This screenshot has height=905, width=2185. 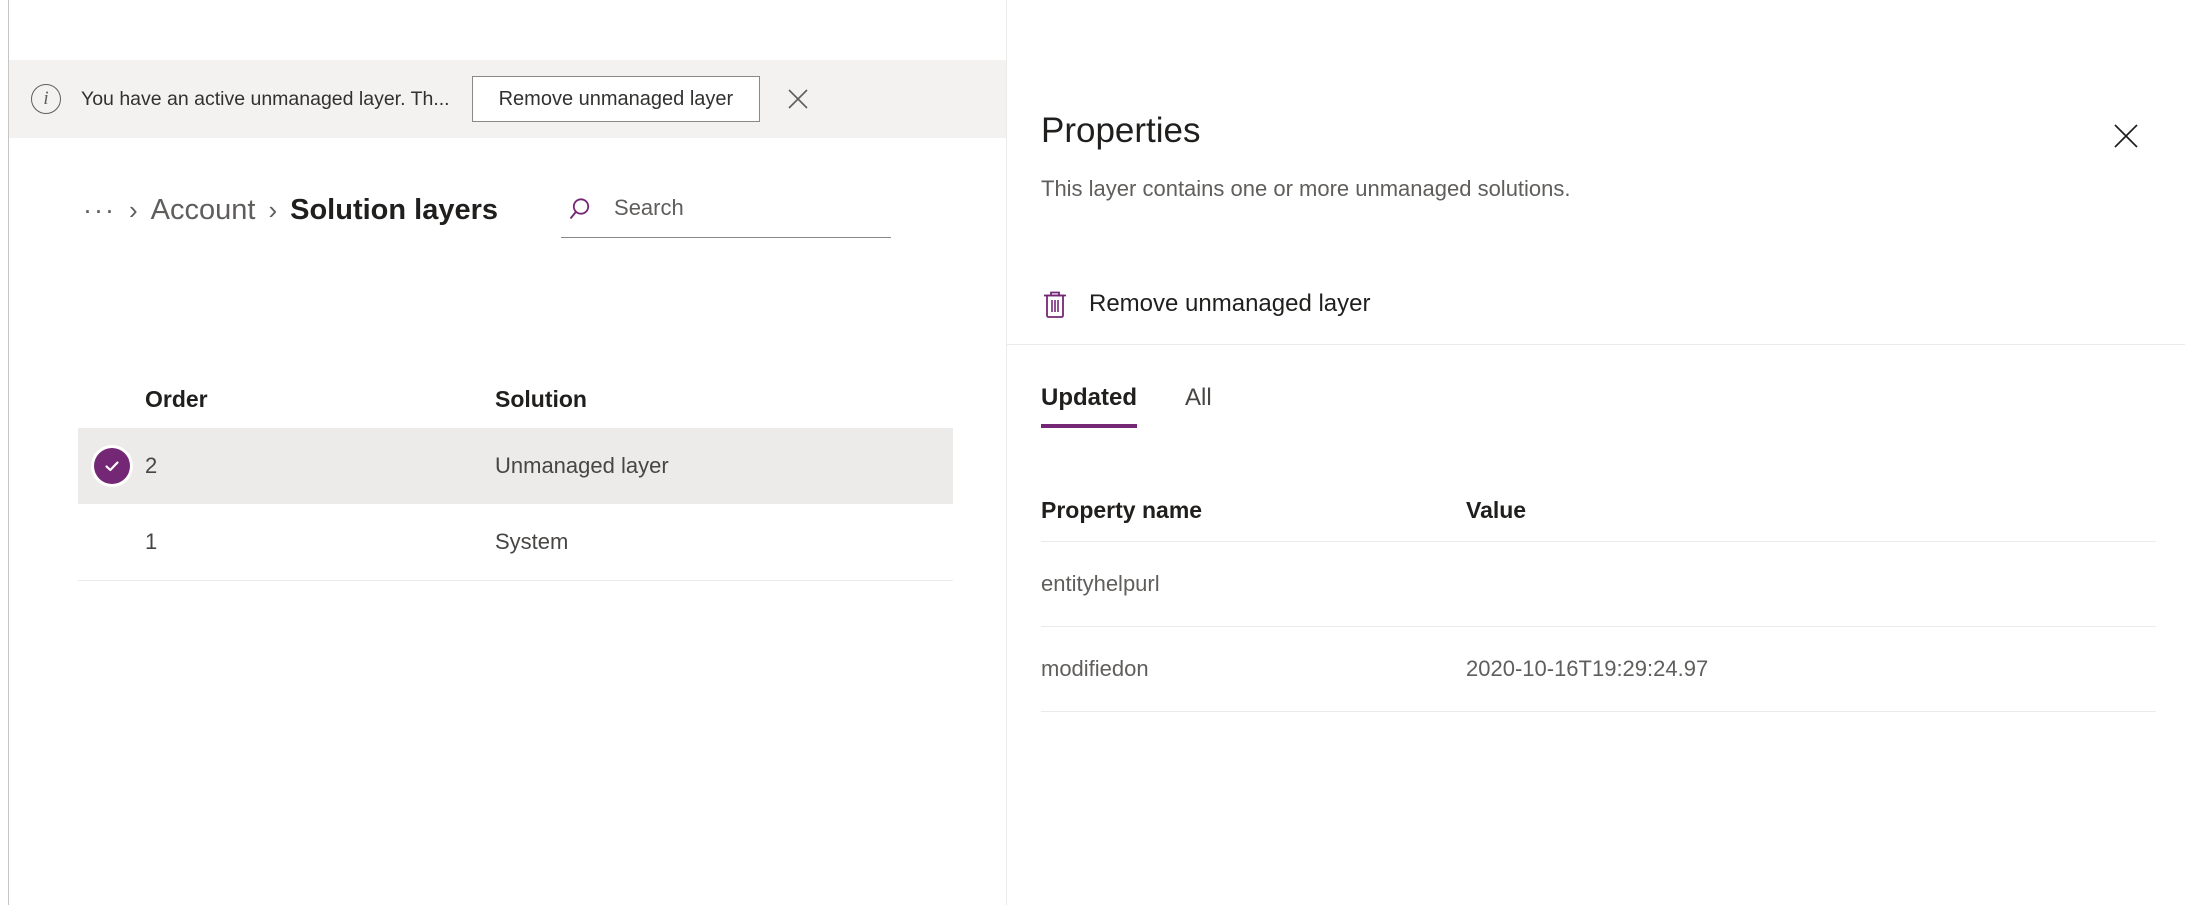 I want to click on panel-title: Properties, so click(x=1121, y=130).